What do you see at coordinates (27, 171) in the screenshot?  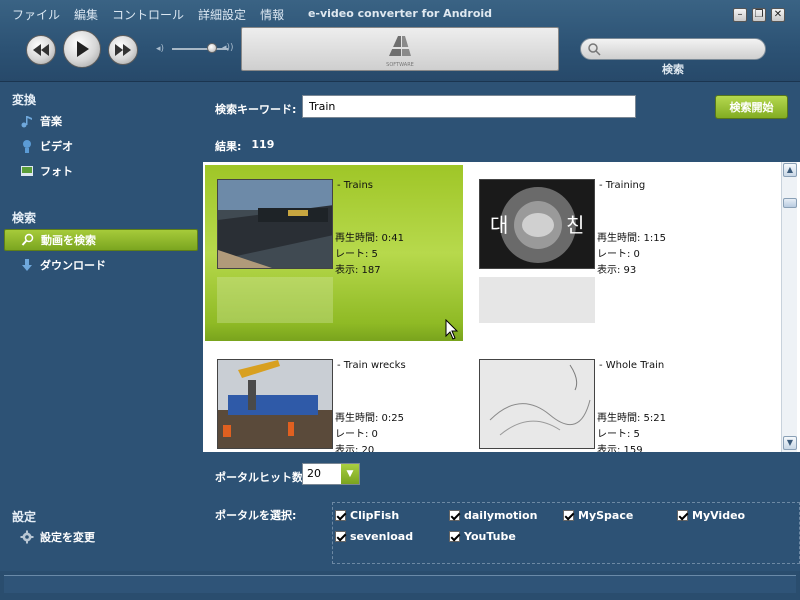 I see `photo-icon` at bounding box center [27, 171].